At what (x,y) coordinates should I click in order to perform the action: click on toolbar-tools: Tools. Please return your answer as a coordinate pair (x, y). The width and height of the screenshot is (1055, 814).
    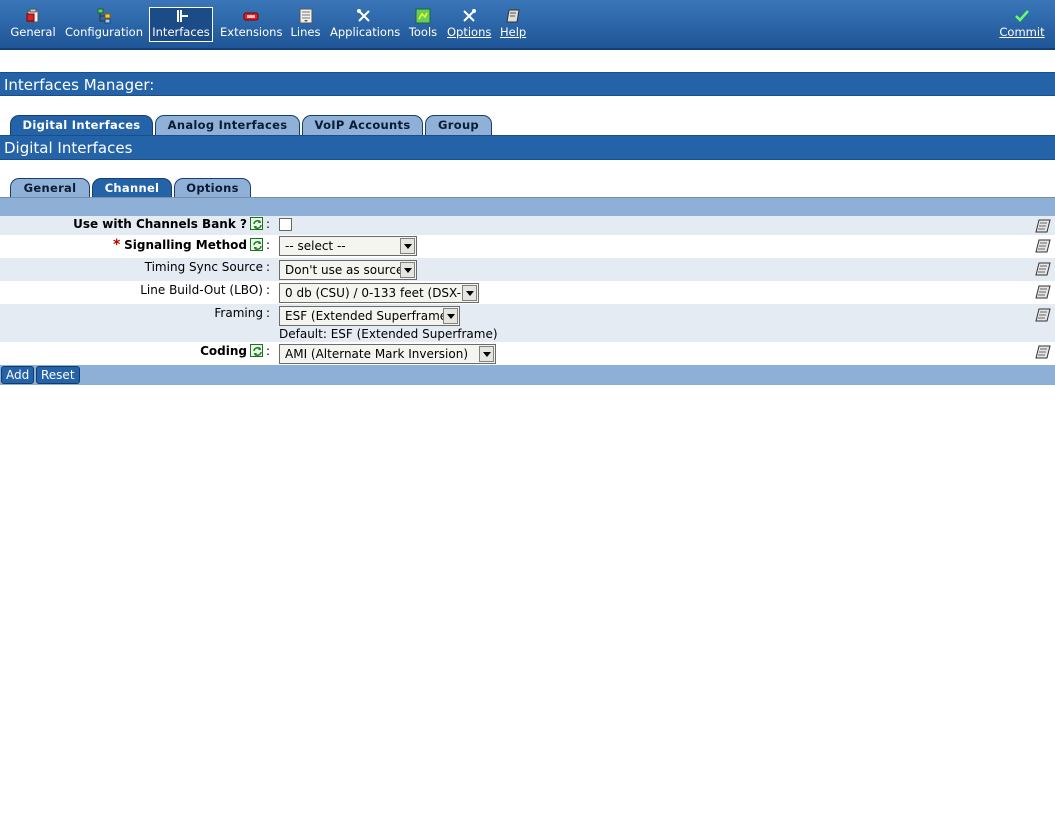
    Looking at the image, I should click on (423, 25).